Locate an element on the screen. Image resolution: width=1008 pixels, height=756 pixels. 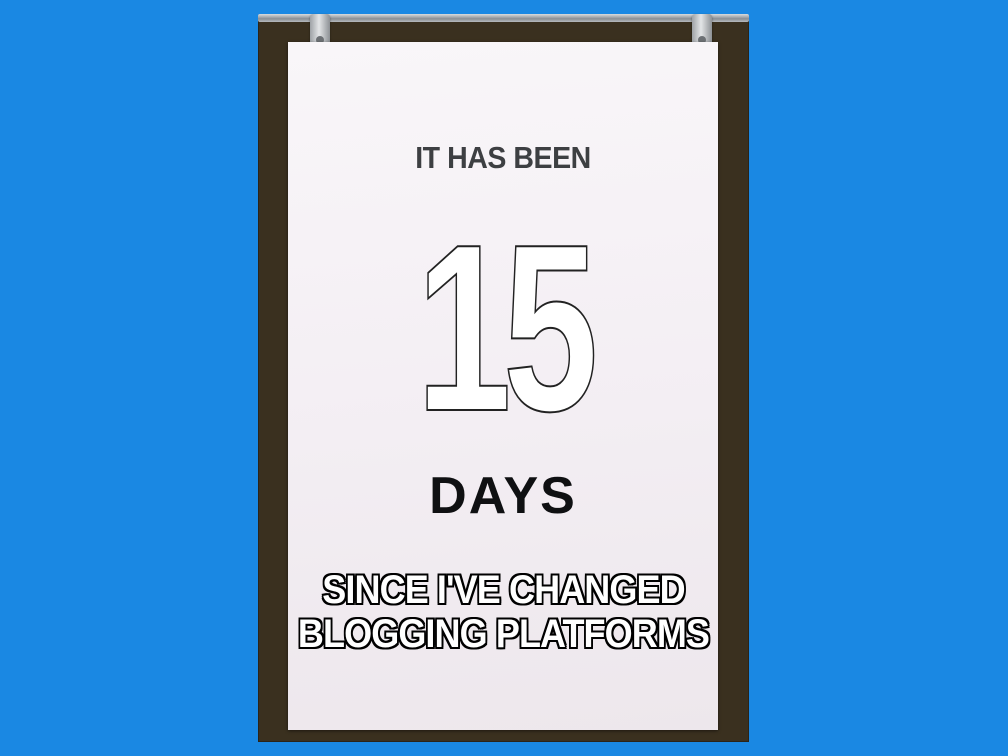
caption-line-2: BLOGGING PLATFORMS is located at coordinates (503, 634).